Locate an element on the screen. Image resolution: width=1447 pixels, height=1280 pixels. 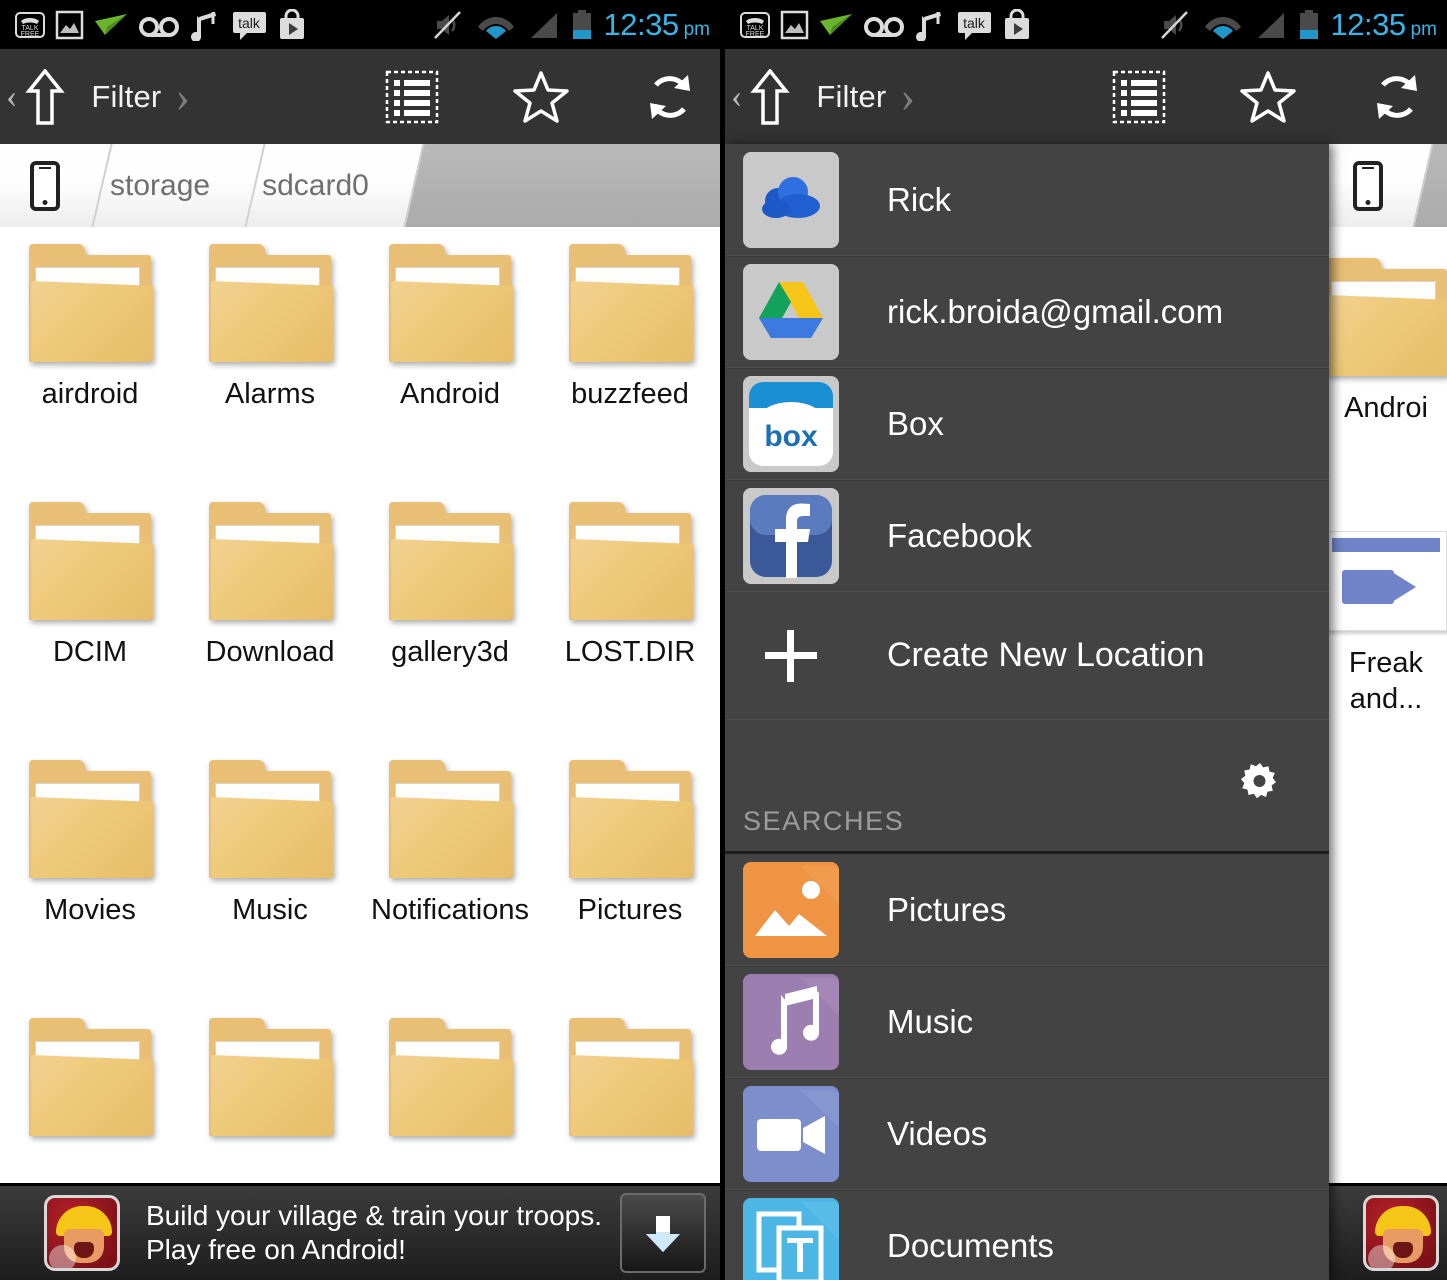
file-grid-item-label: Movies is located at coordinates (90, 910).